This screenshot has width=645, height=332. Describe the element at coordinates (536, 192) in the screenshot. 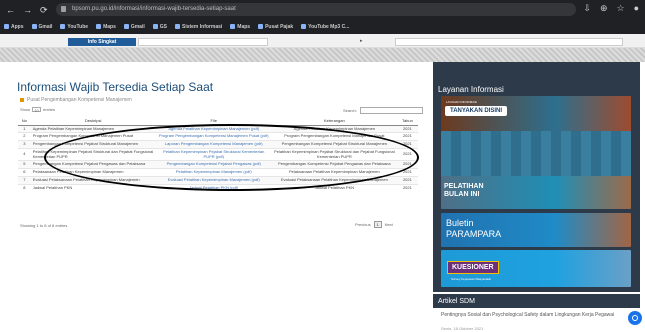

I see `banner-pelatihan: PELATIHAN BULAN INI` at that location.